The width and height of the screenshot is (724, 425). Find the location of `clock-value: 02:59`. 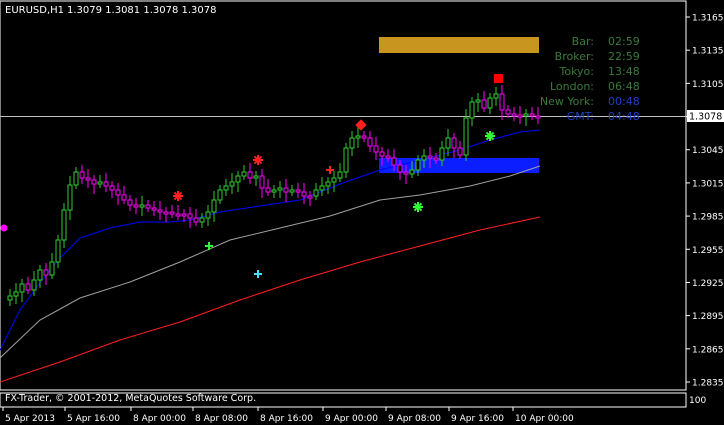

clock-value: 02:59 is located at coordinates (624, 41).